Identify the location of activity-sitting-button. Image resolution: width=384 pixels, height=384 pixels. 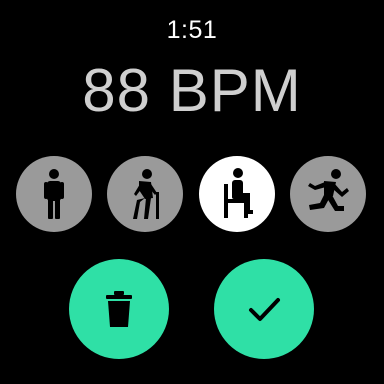
(237, 194).